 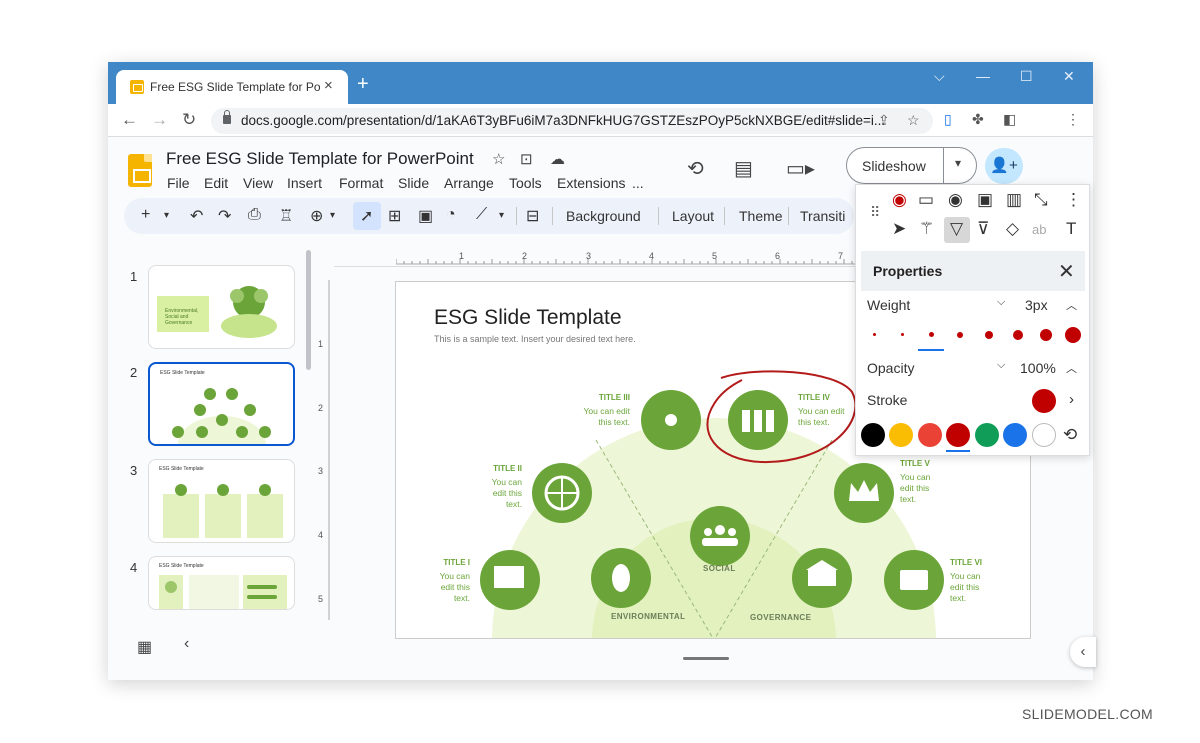 I want to click on close-panel-icon: ✕, so click(x=1066, y=271).